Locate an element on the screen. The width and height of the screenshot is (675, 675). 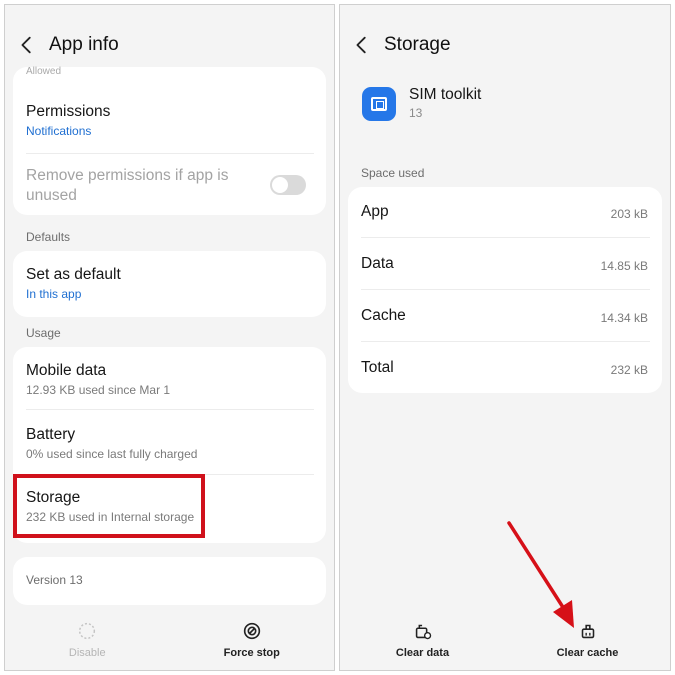
set-as-default-item: Set as default In this app is located at coordinates (170, 284).